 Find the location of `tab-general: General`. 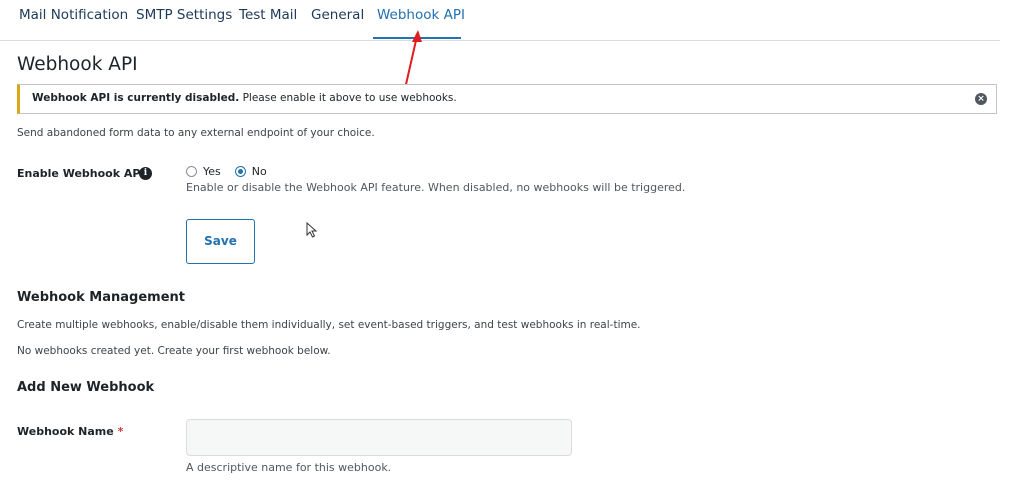

tab-general: General is located at coordinates (337, 15).